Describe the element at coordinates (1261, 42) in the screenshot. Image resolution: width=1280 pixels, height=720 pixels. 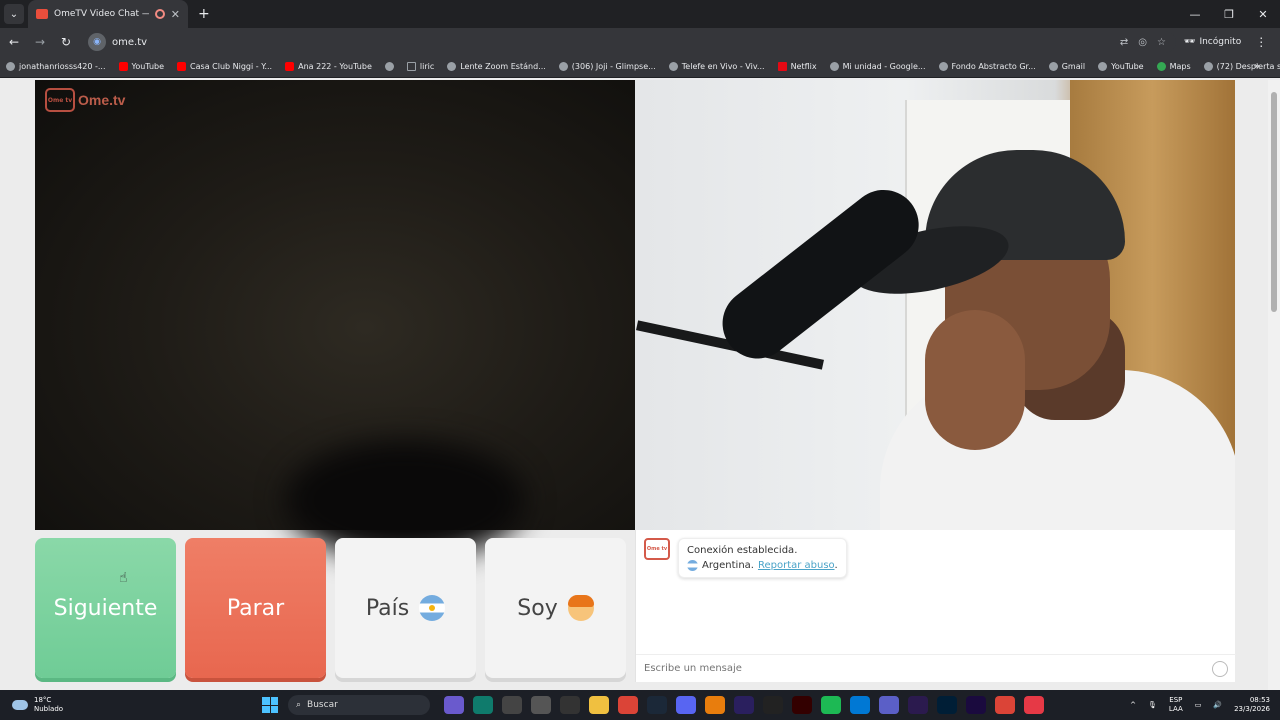
I see `browser-menu-icon: ⋮` at that location.